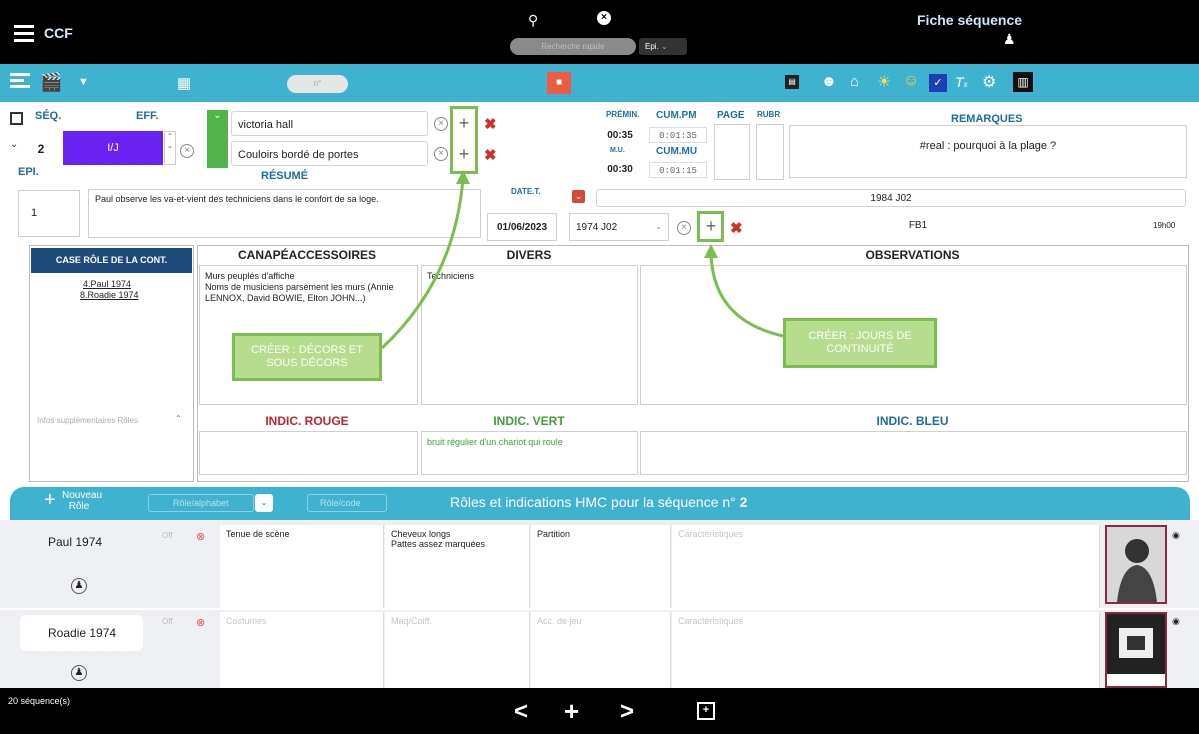  Describe the element at coordinates (457, 650) in the screenshot. I see `role-maq: Maq/Coiff.` at that location.